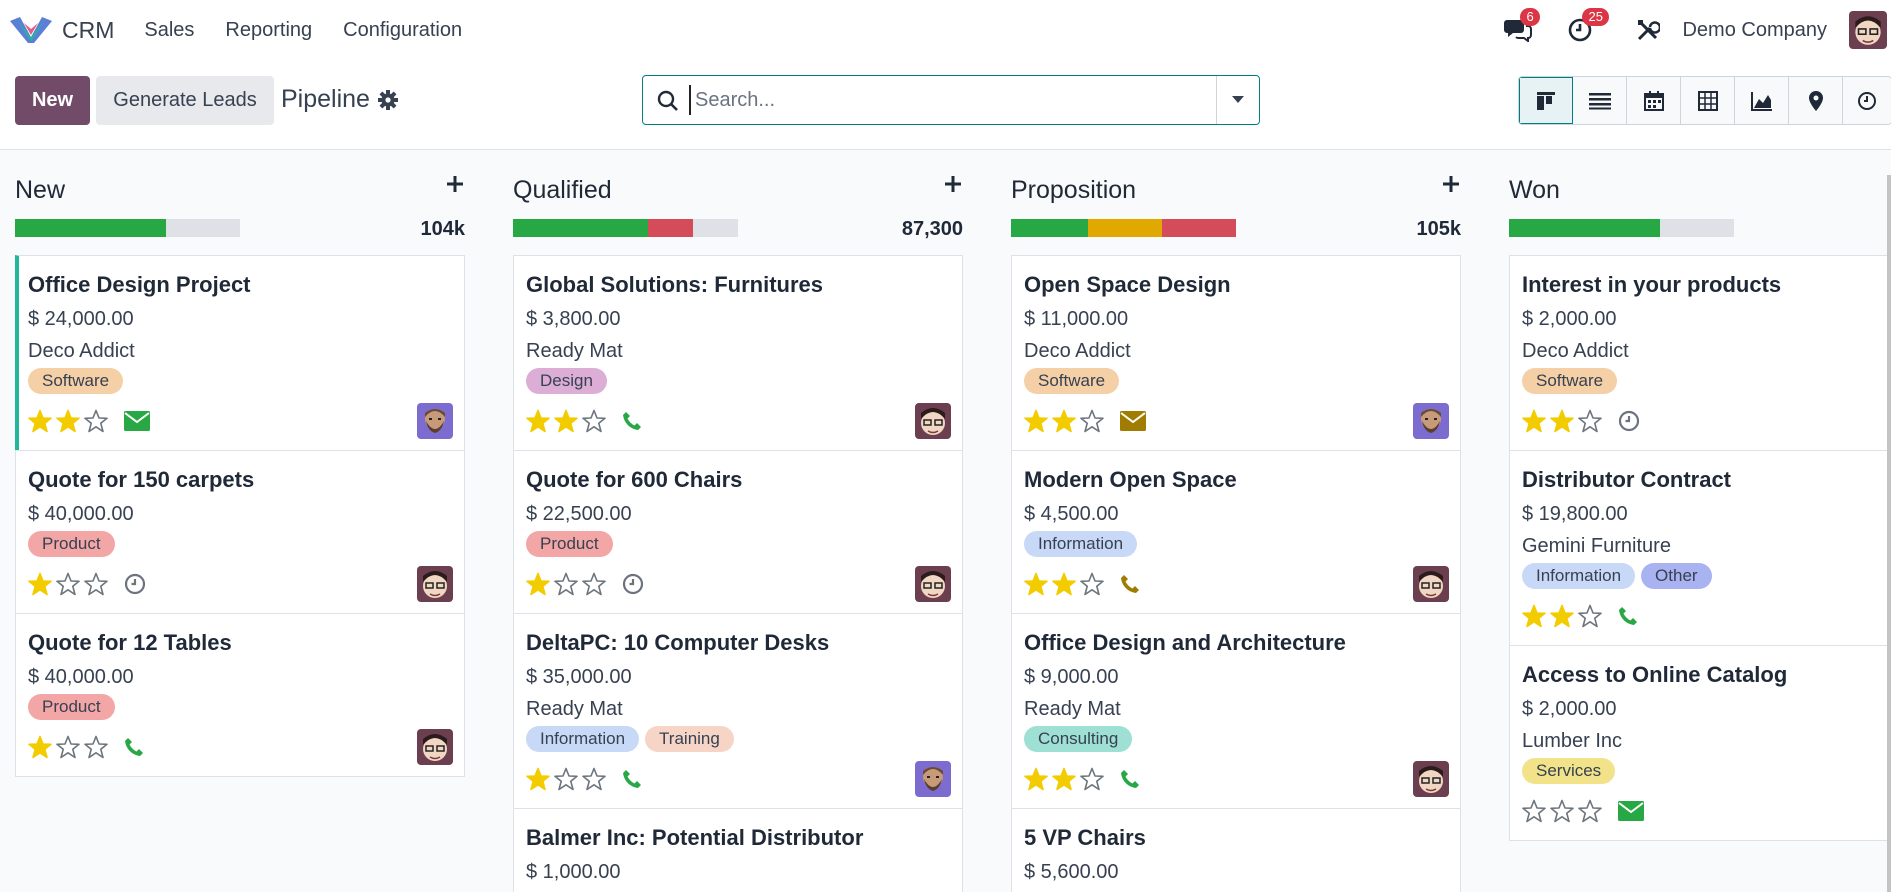  What do you see at coordinates (1868, 30) in the screenshot?
I see `user-avatar` at bounding box center [1868, 30].